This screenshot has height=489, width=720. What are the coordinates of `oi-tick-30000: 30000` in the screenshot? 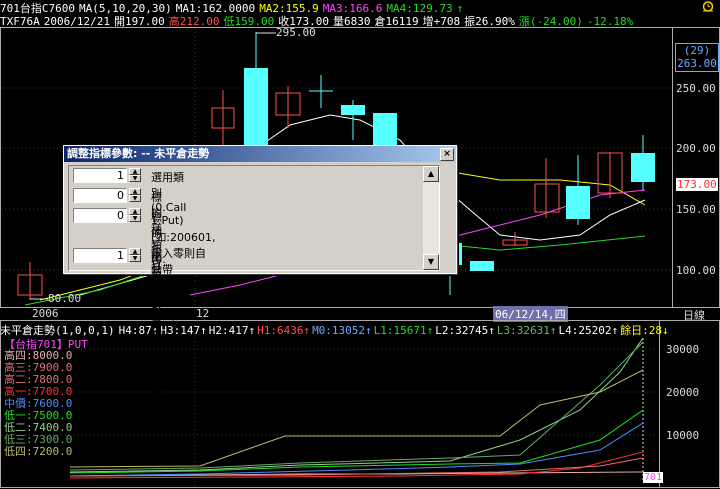 It's located at (683, 349).